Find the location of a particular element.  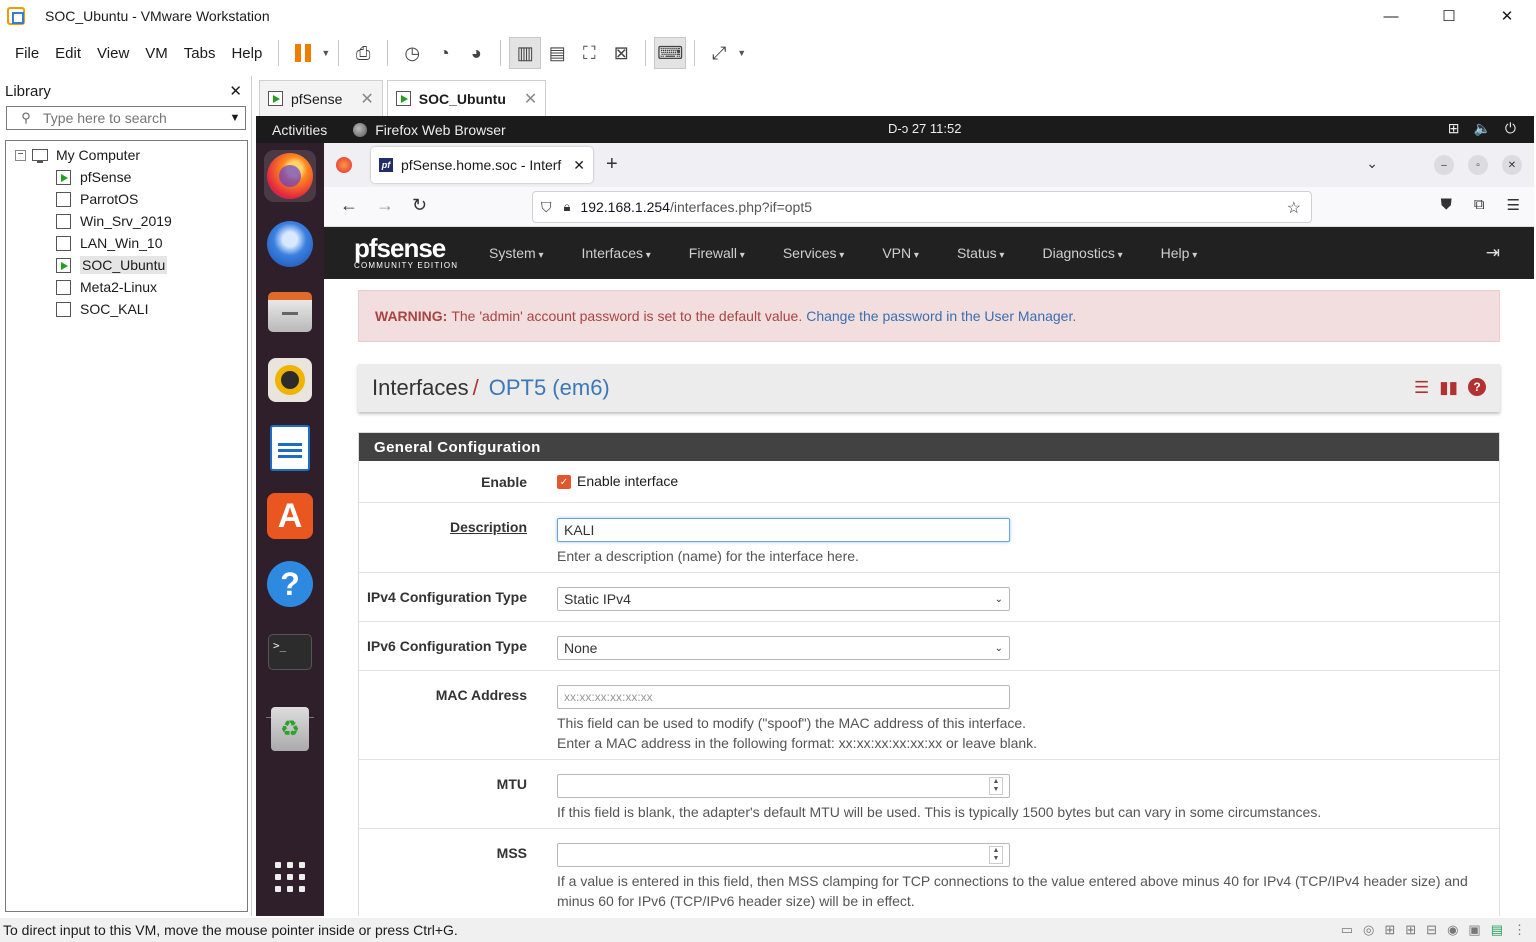

dock-app-center: A is located at coordinates (290, 516).